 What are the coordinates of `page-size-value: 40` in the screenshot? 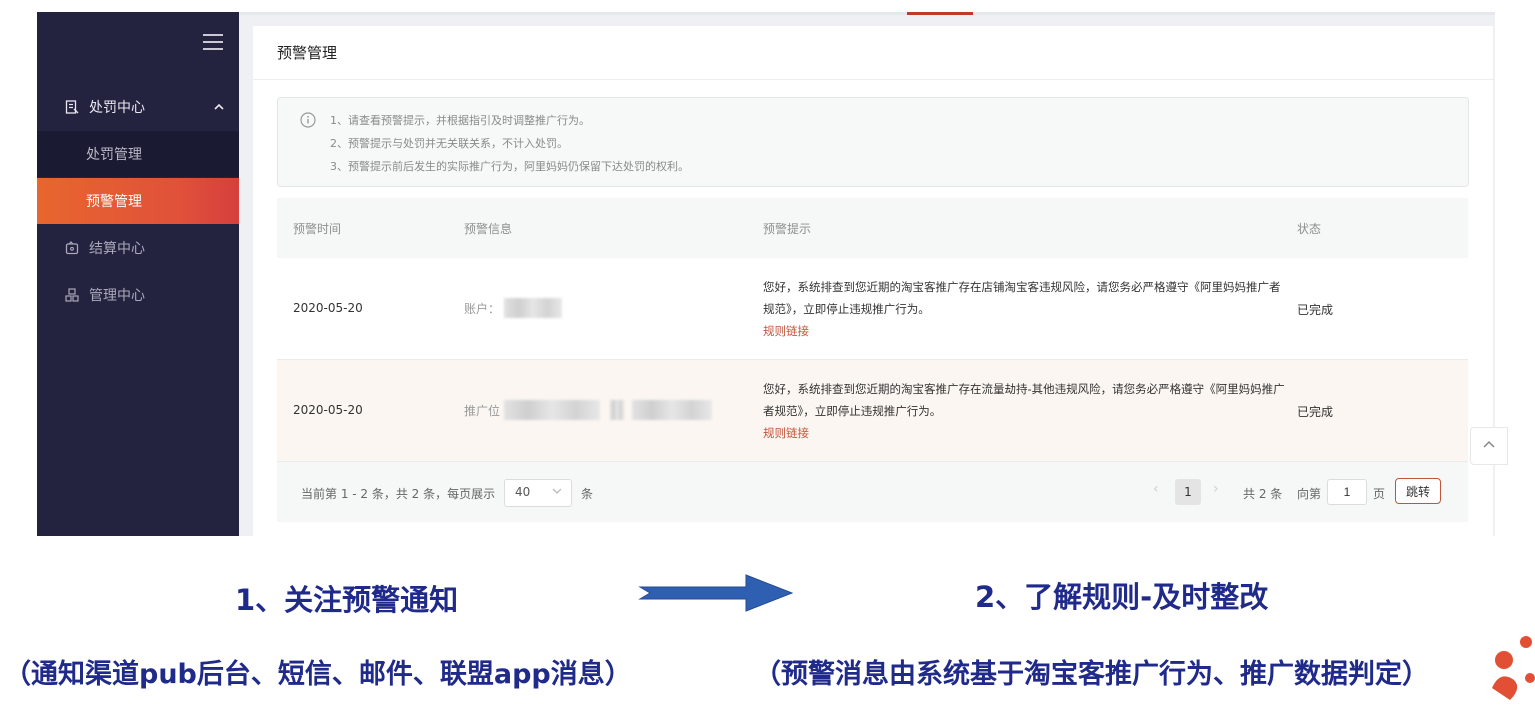 It's located at (523, 492).